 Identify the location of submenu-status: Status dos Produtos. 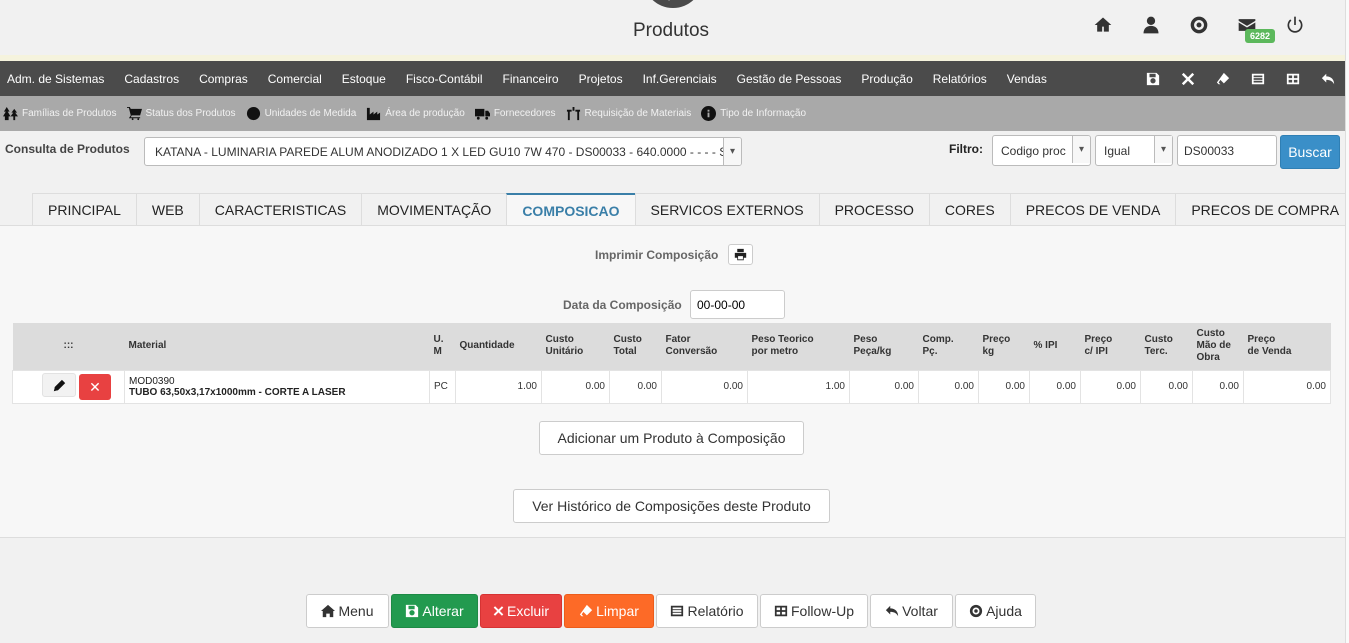
(181, 113).